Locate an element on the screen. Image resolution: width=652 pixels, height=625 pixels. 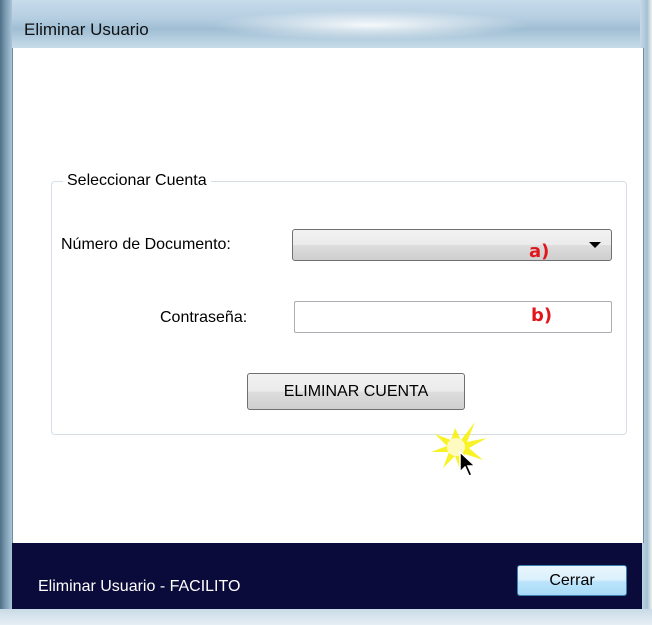
footer-status-text: Eliminar Usuario - FACILITO is located at coordinates (139, 586).